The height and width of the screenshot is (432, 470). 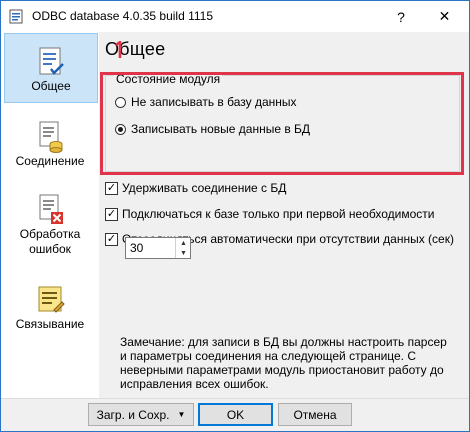 I want to click on sidebar-item-connection: Соединение, so click(x=50, y=145).